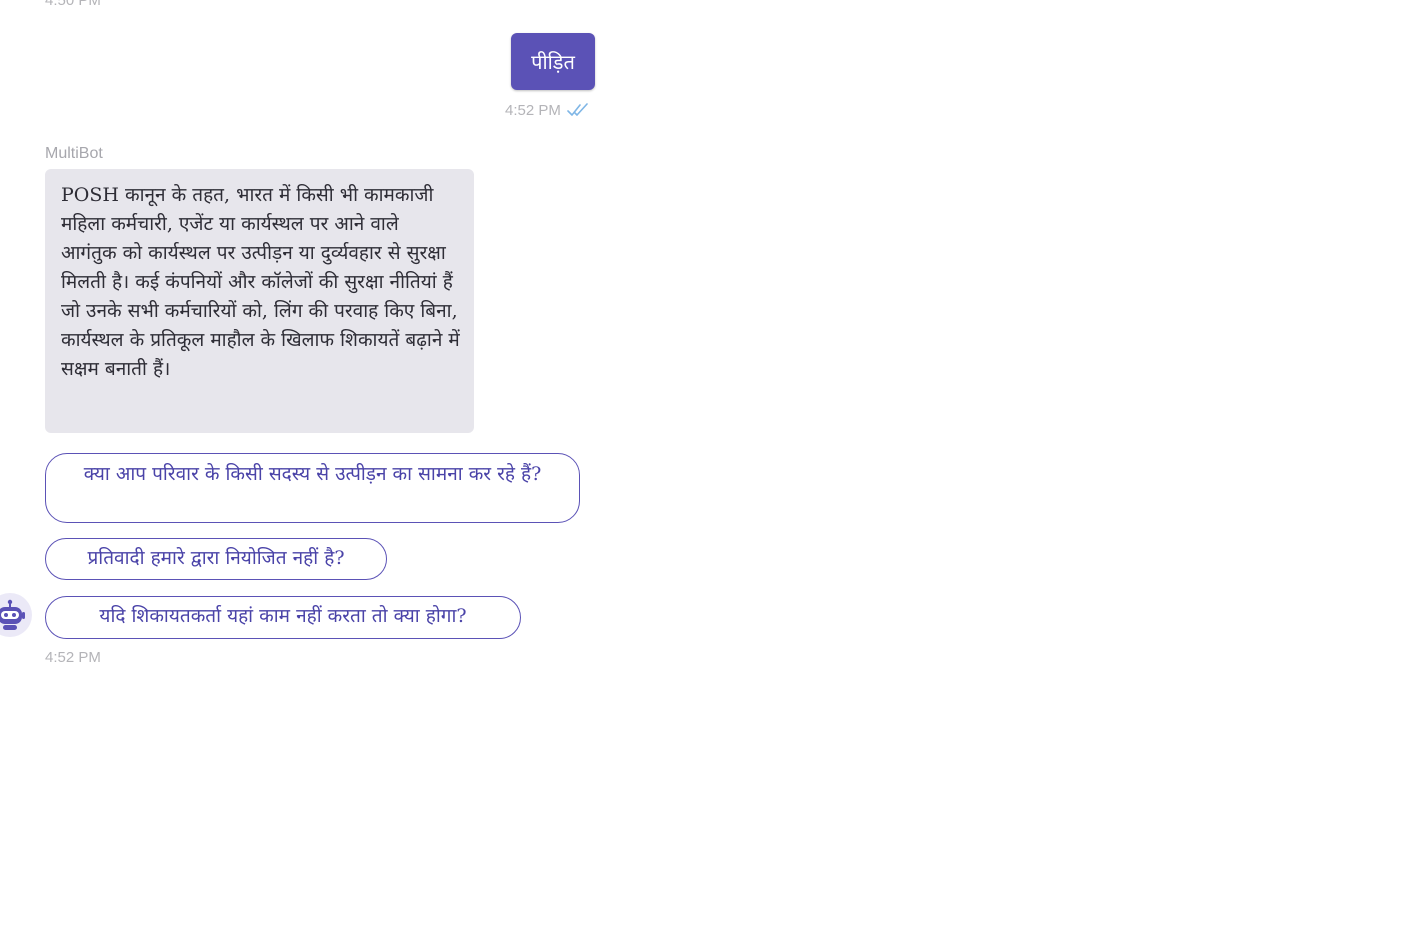  Describe the element at coordinates (12, 614) in the screenshot. I see `robot-icon` at that location.